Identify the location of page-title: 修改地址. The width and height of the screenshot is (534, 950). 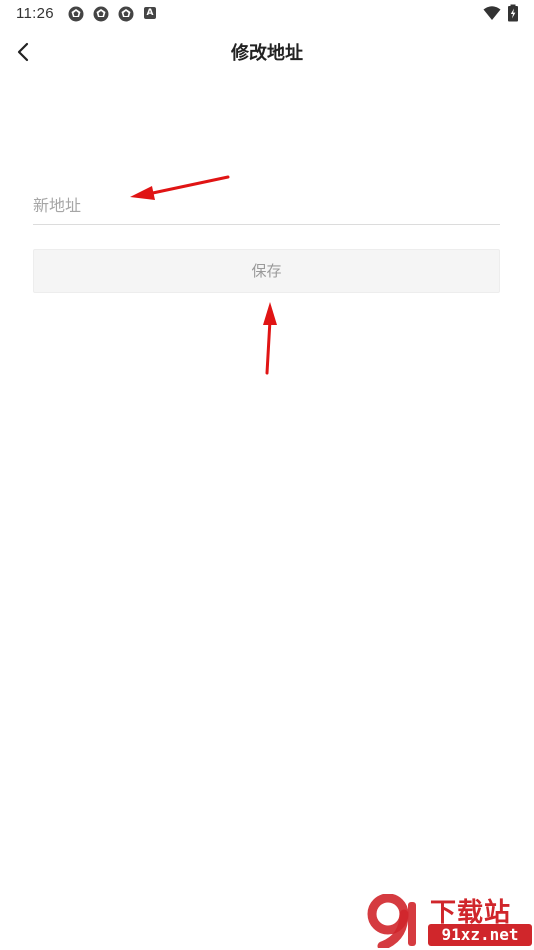
(267, 53).